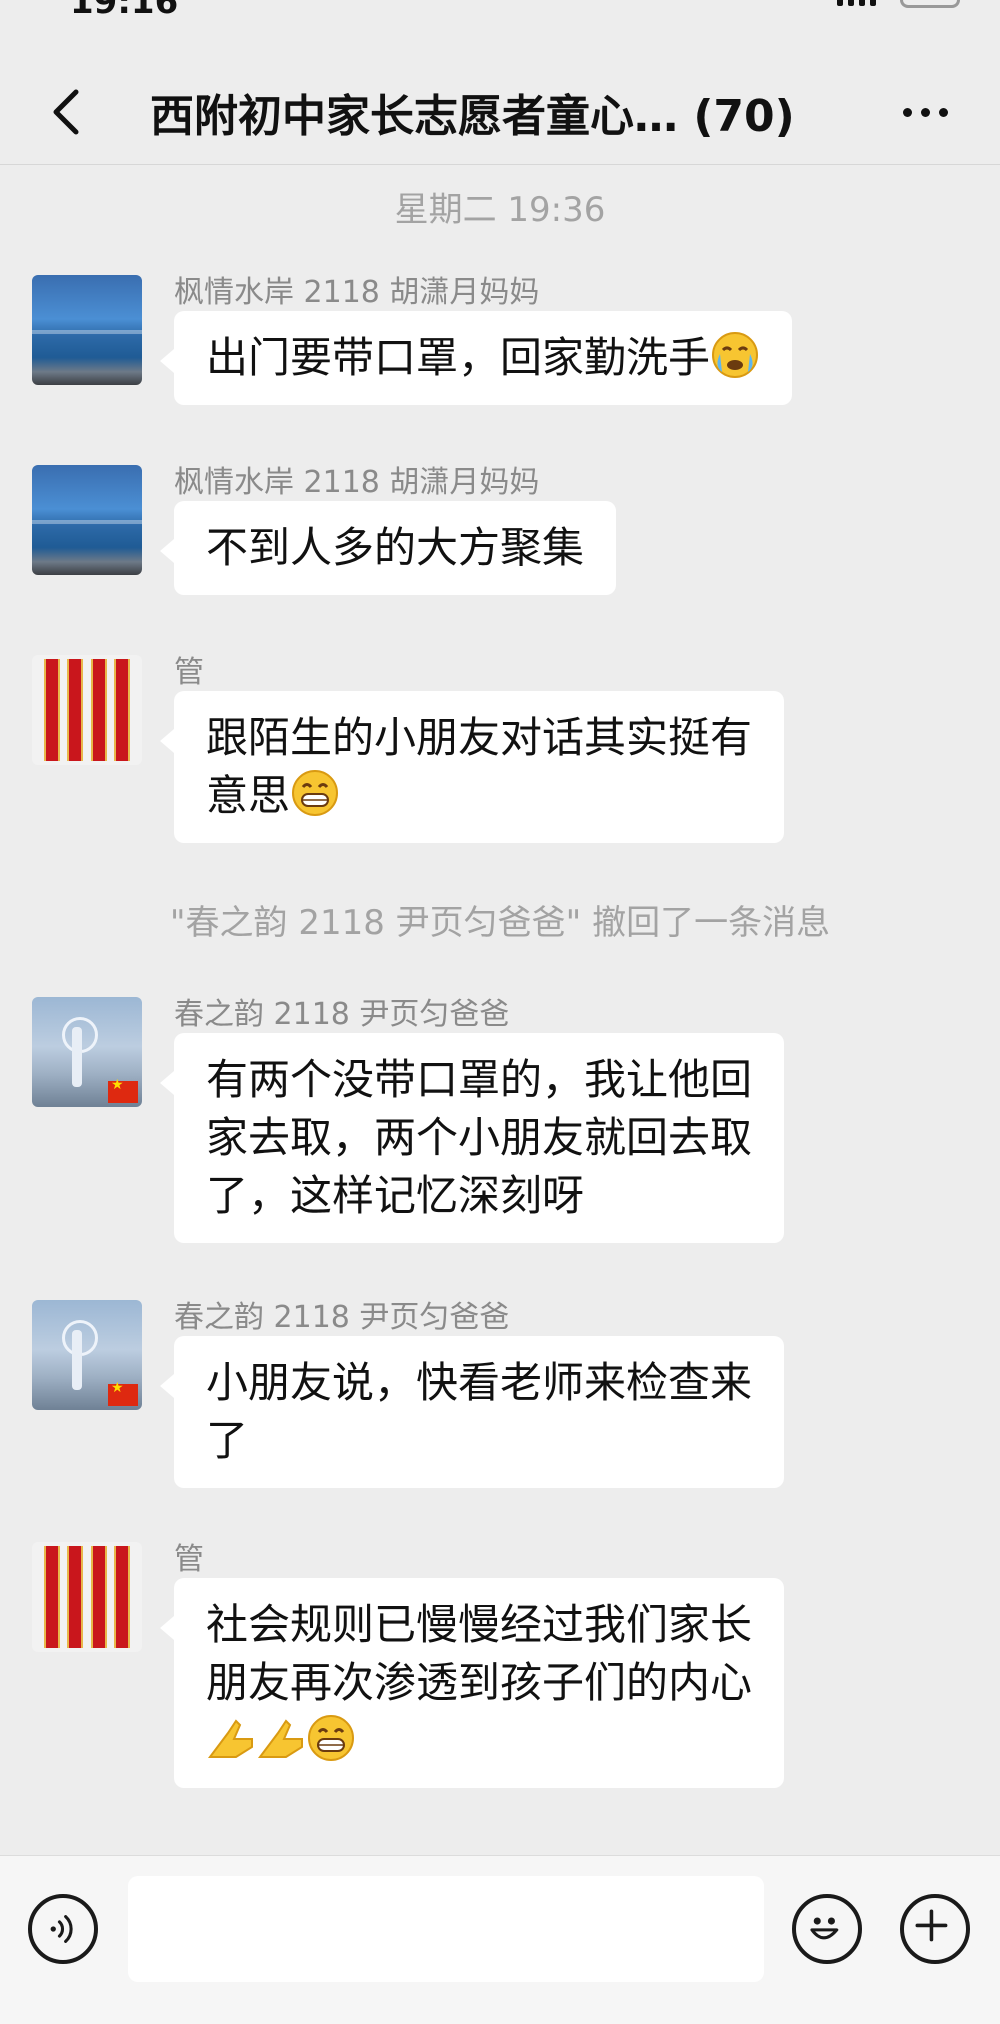 This screenshot has height=2024, width=1000. What do you see at coordinates (479, 1079) in the screenshot?
I see `message-text-line: 有两个没带口罩的，我让他回` at bounding box center [479, 1079].